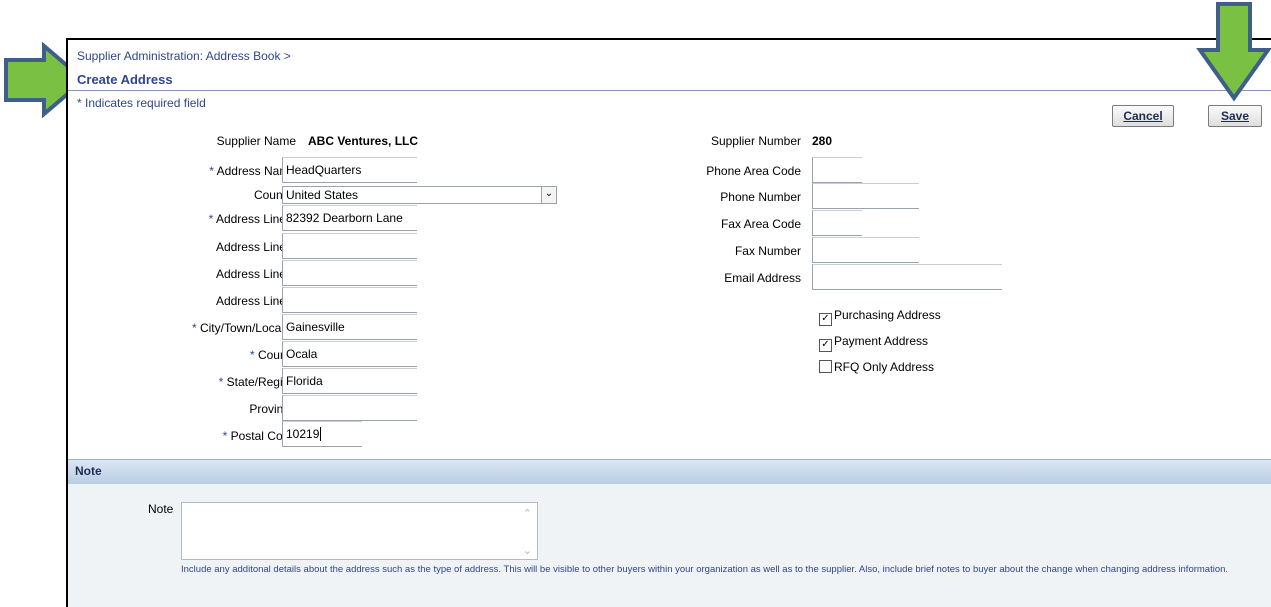 The width and height of the screenshot is (1271, 607). I want to click on supplier-name-label: Supplier Name, so click(256, 141).